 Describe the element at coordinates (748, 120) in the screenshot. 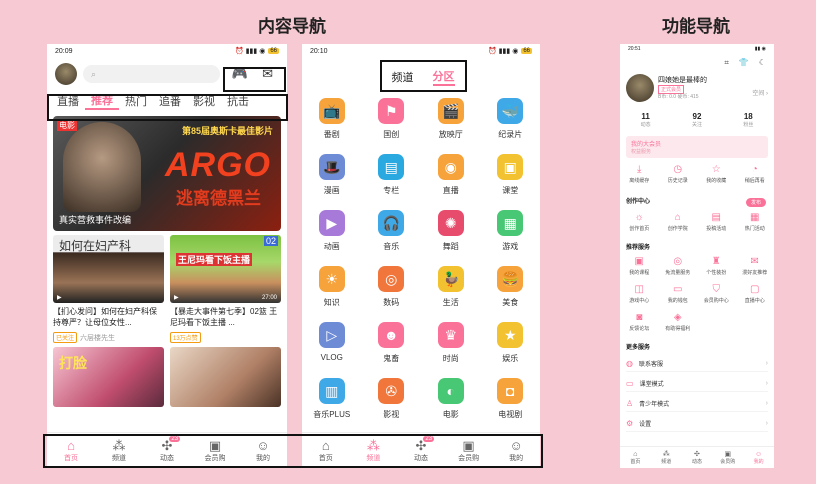

I see `stat-fans: 18 粉丝` at that location.